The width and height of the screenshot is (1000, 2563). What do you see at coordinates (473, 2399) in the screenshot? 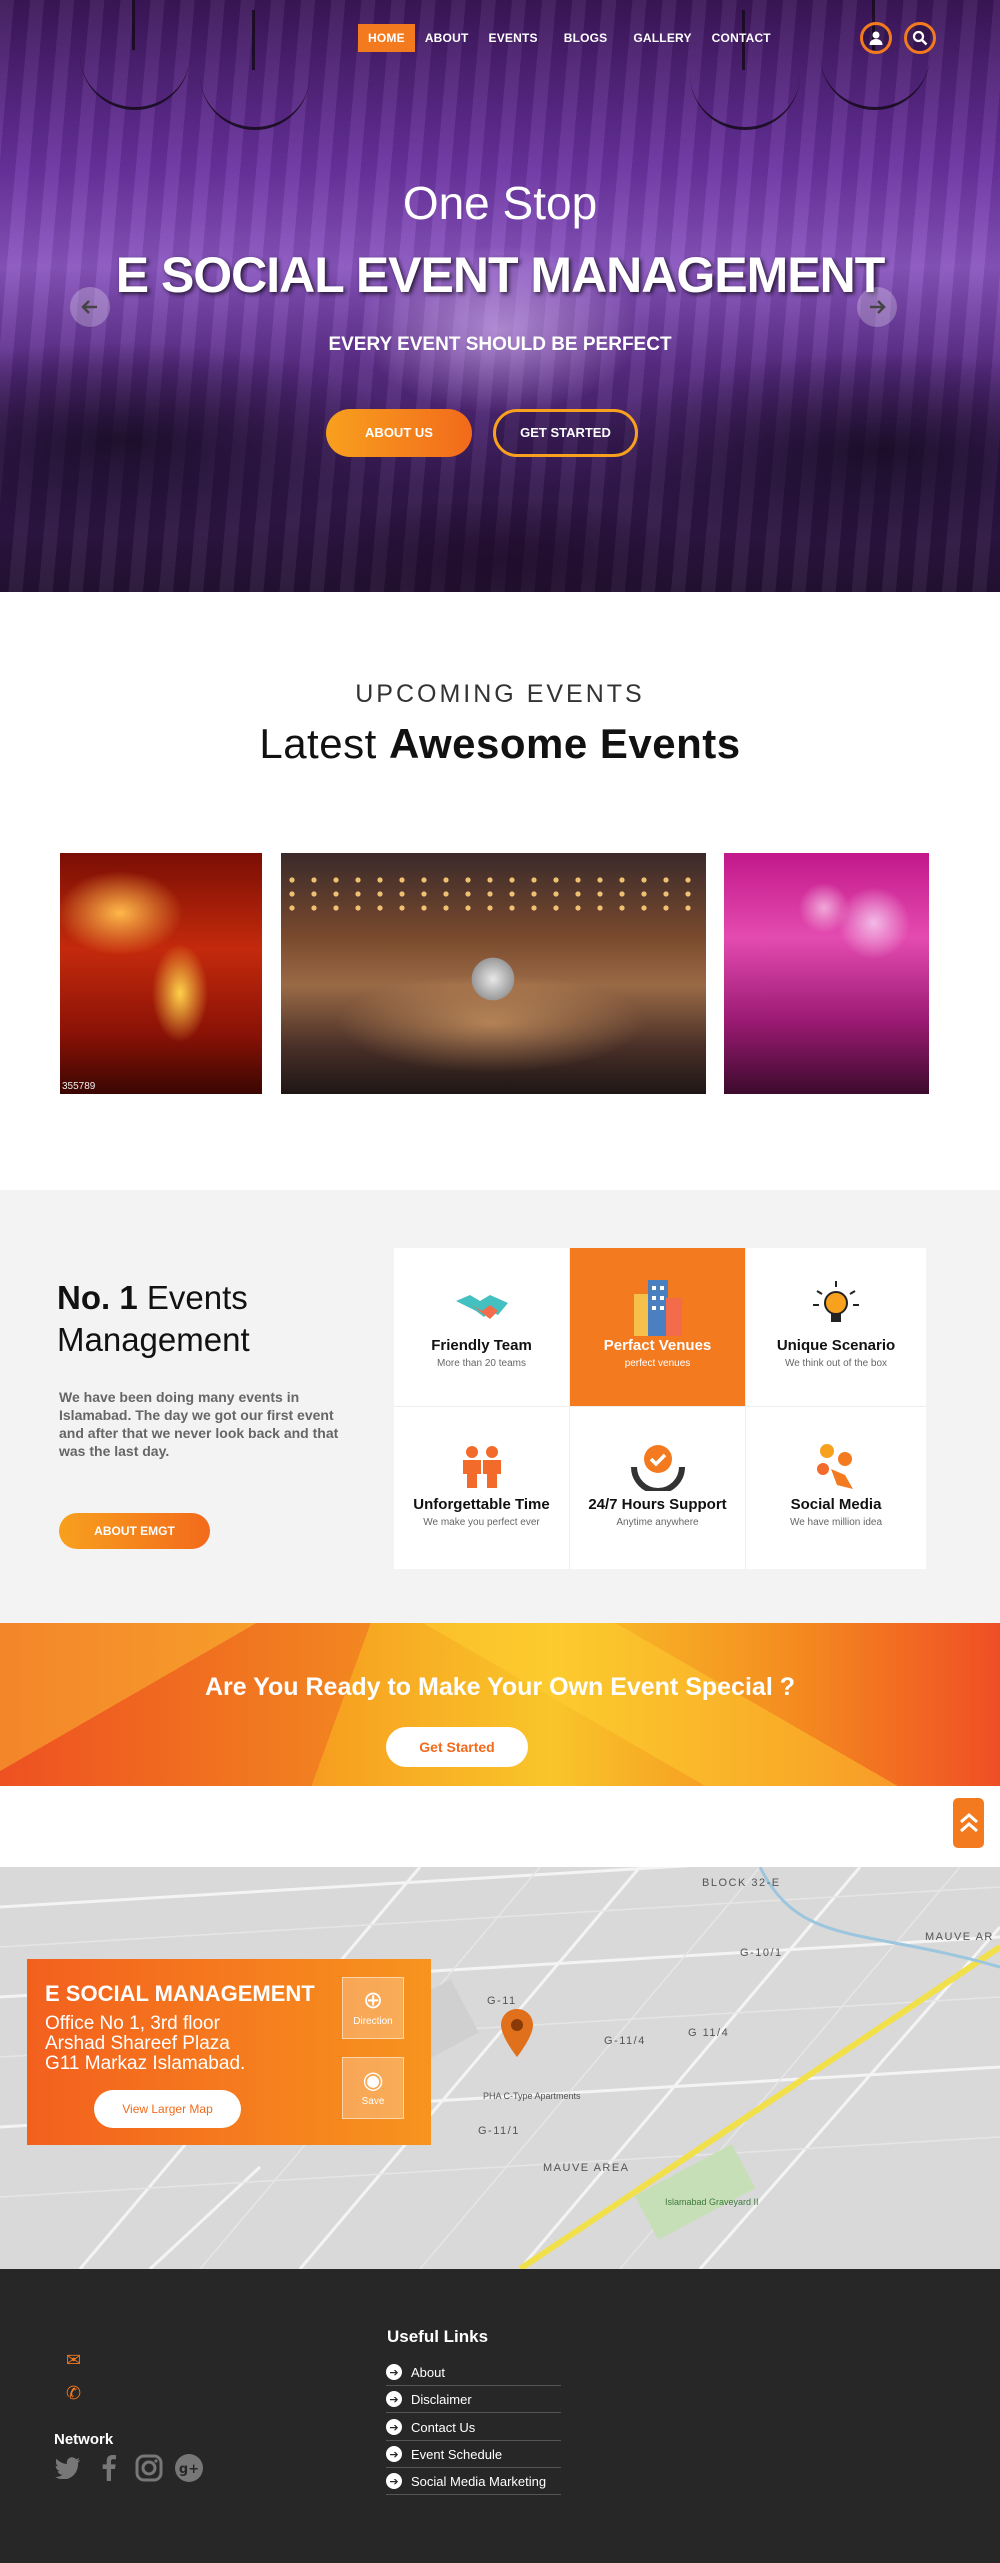
I see `footer-link-disclaimer: ➔ Disclaimer` at bounding box center [473, 2399].